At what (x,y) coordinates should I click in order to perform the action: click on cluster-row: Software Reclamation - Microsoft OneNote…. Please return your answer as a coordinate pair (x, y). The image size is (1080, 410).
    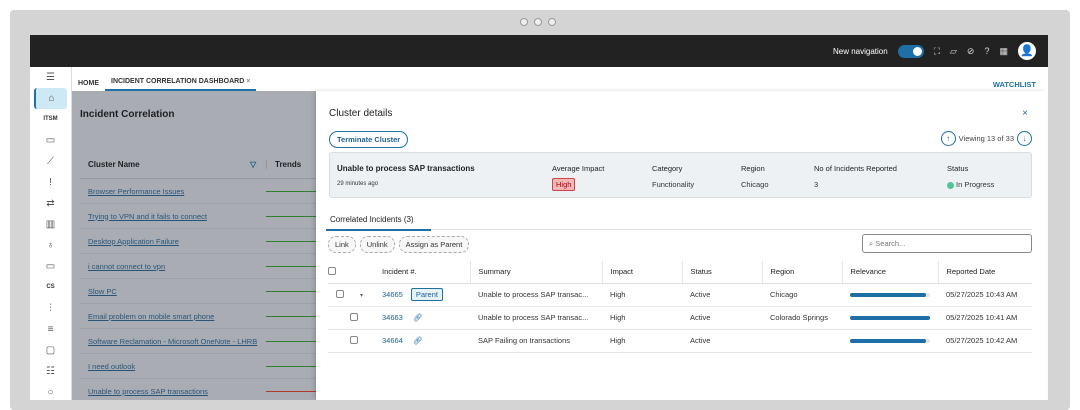
    Looking at the image, I should click on (198, 341).